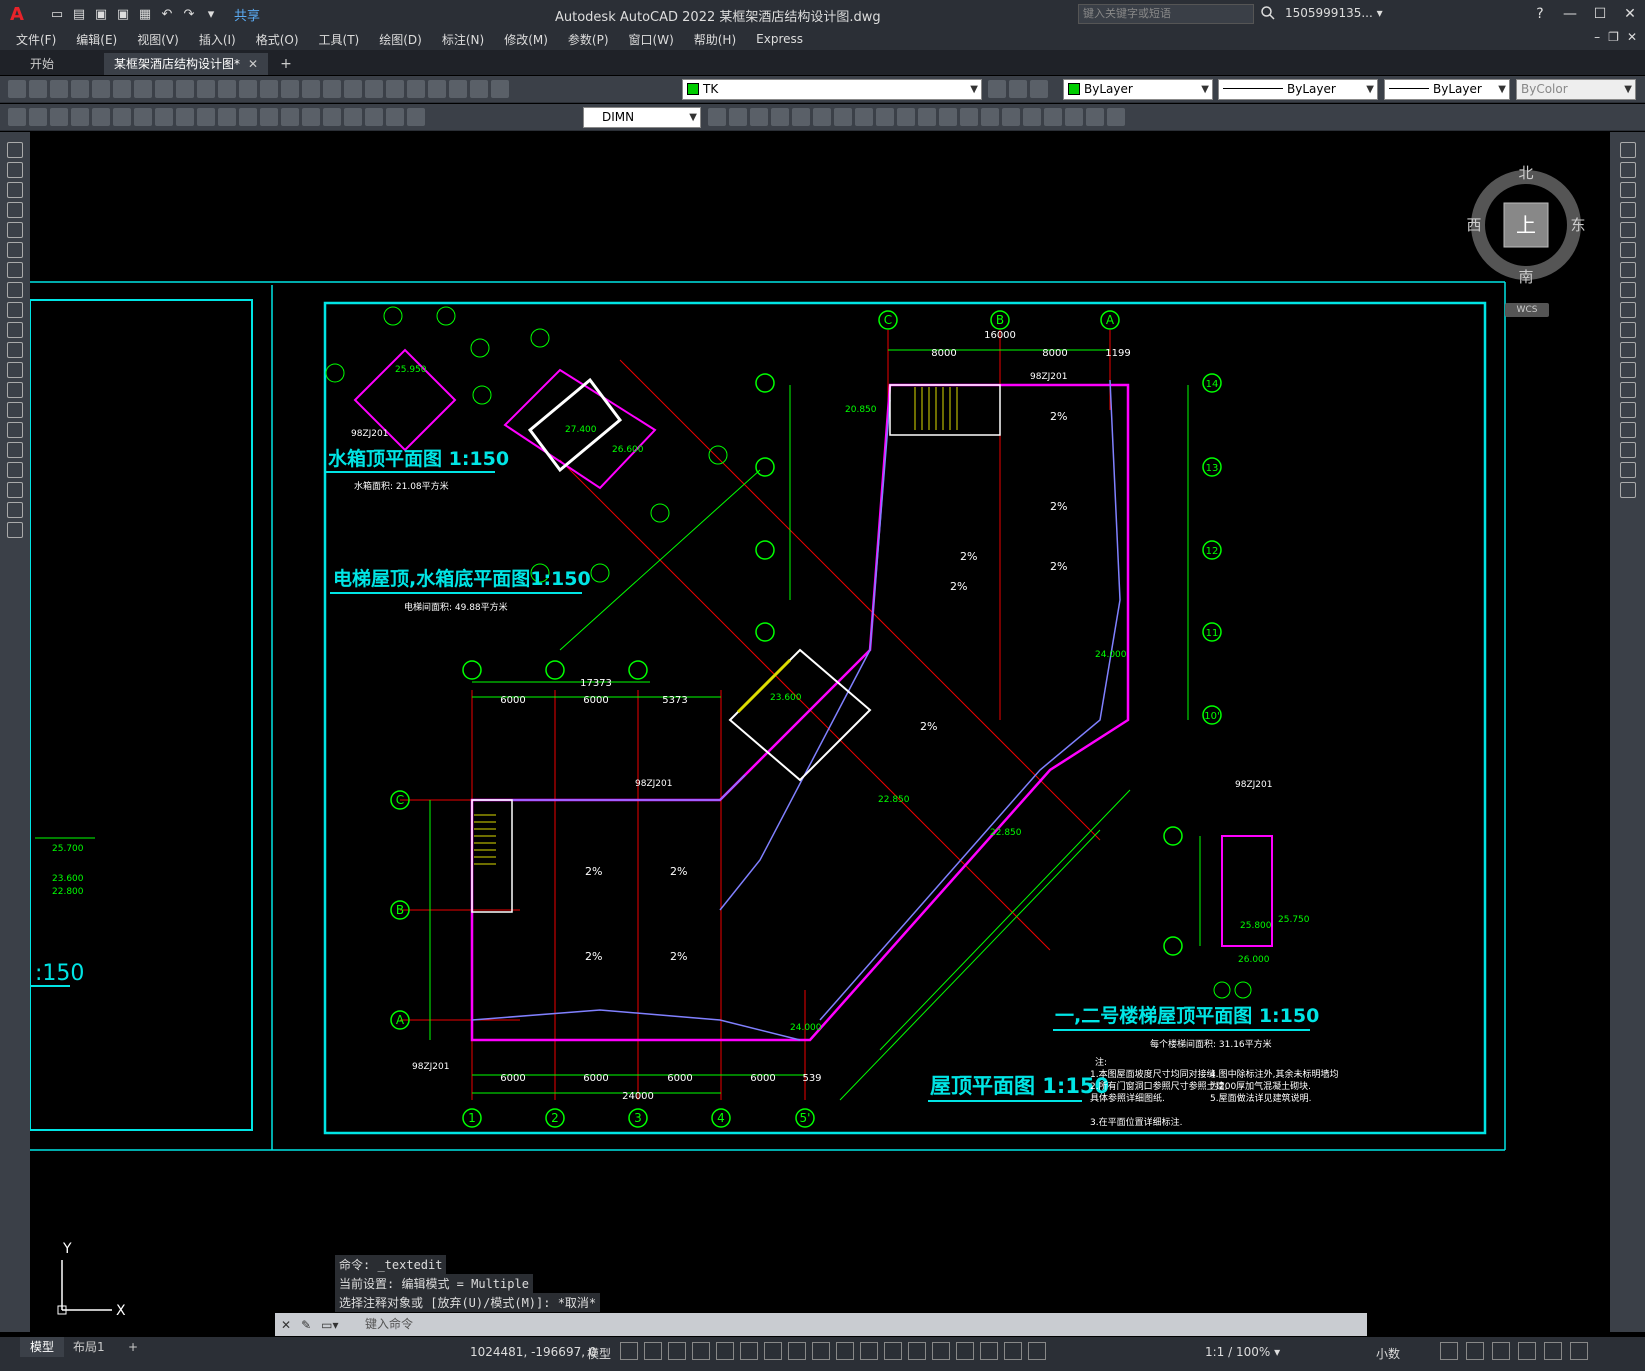 The height and width of the screenshot is (1371, 1645). What do you see at coordinates (15, 250) in the screenshot?
I see `arc-tool-icon` at bounding box center [15, 250].